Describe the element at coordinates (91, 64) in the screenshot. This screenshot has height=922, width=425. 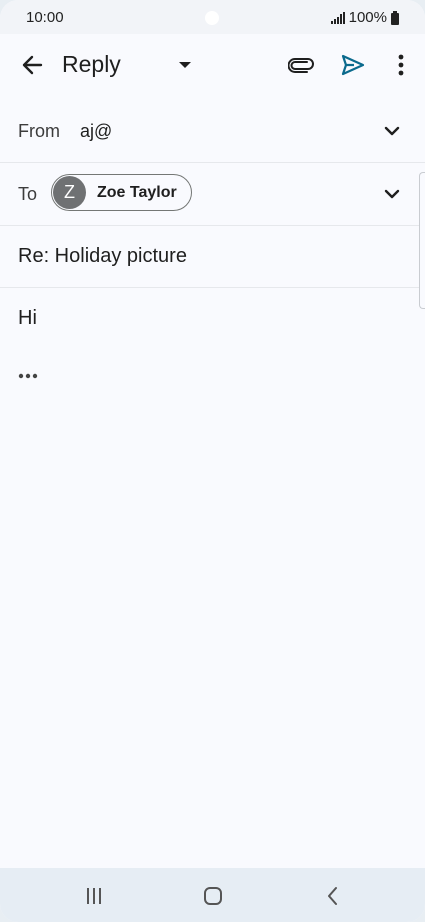
I see `reply-mode-label: Reply` at that location.